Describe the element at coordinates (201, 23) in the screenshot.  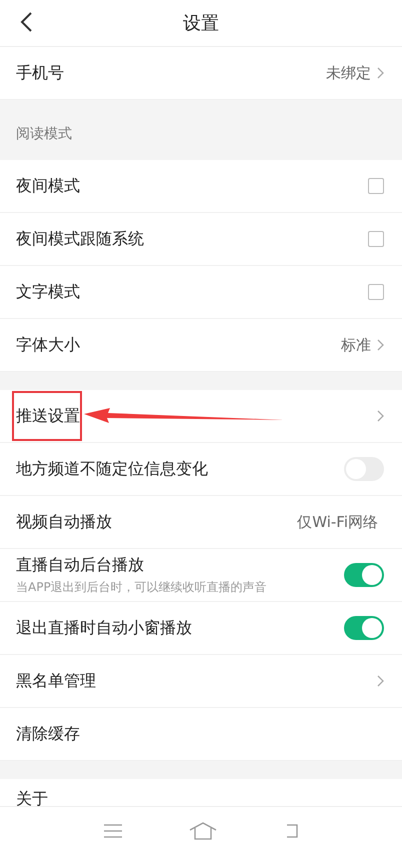
I see `page-title: 设置` at that location.